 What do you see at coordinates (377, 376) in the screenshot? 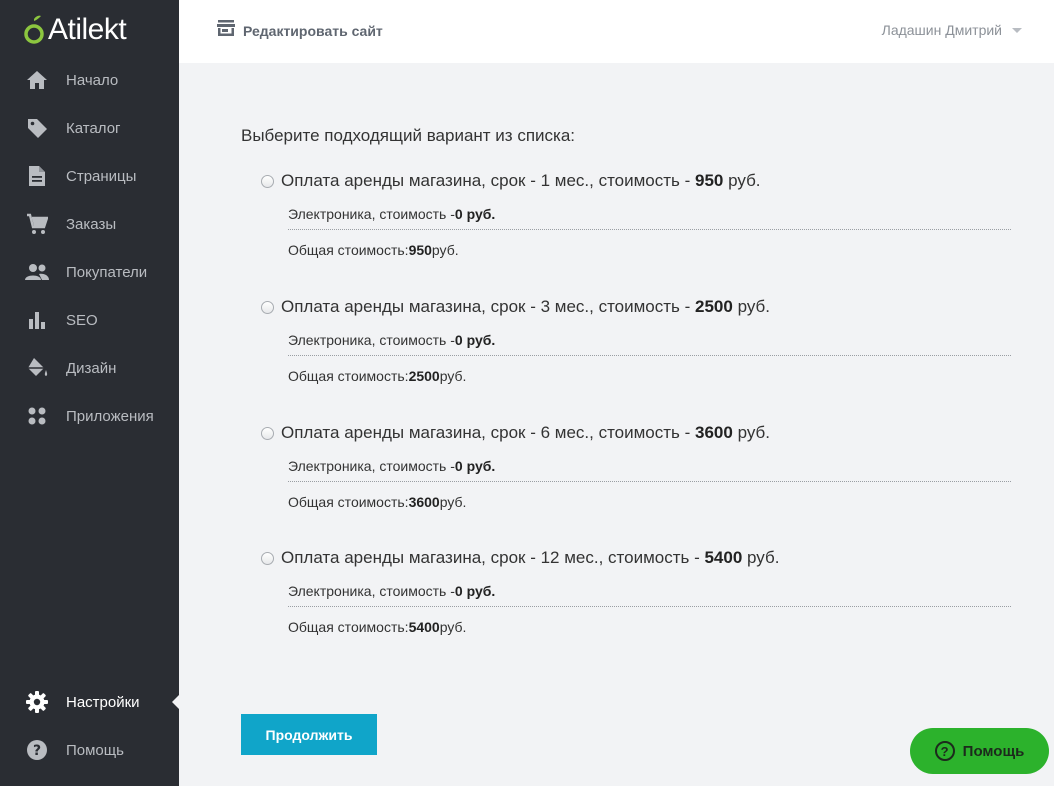
I see `plan-total: Общая стоимость: 2500 руб.` at bounding box center [377, 376].